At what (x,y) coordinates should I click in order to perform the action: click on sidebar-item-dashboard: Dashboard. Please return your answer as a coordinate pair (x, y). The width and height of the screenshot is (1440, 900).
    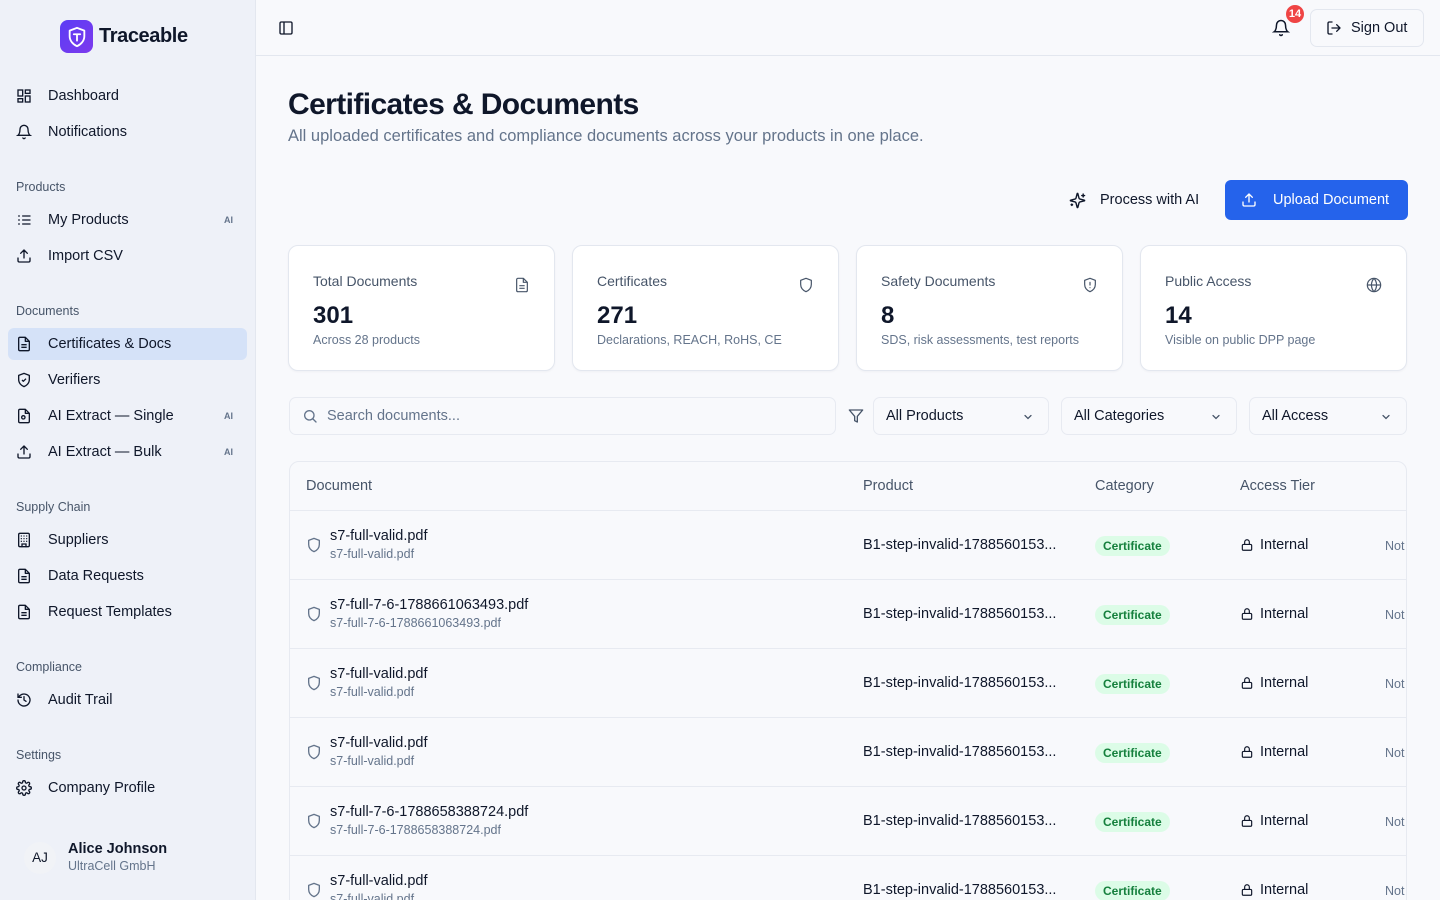
    Looking at the image, I should click on (127, 96).